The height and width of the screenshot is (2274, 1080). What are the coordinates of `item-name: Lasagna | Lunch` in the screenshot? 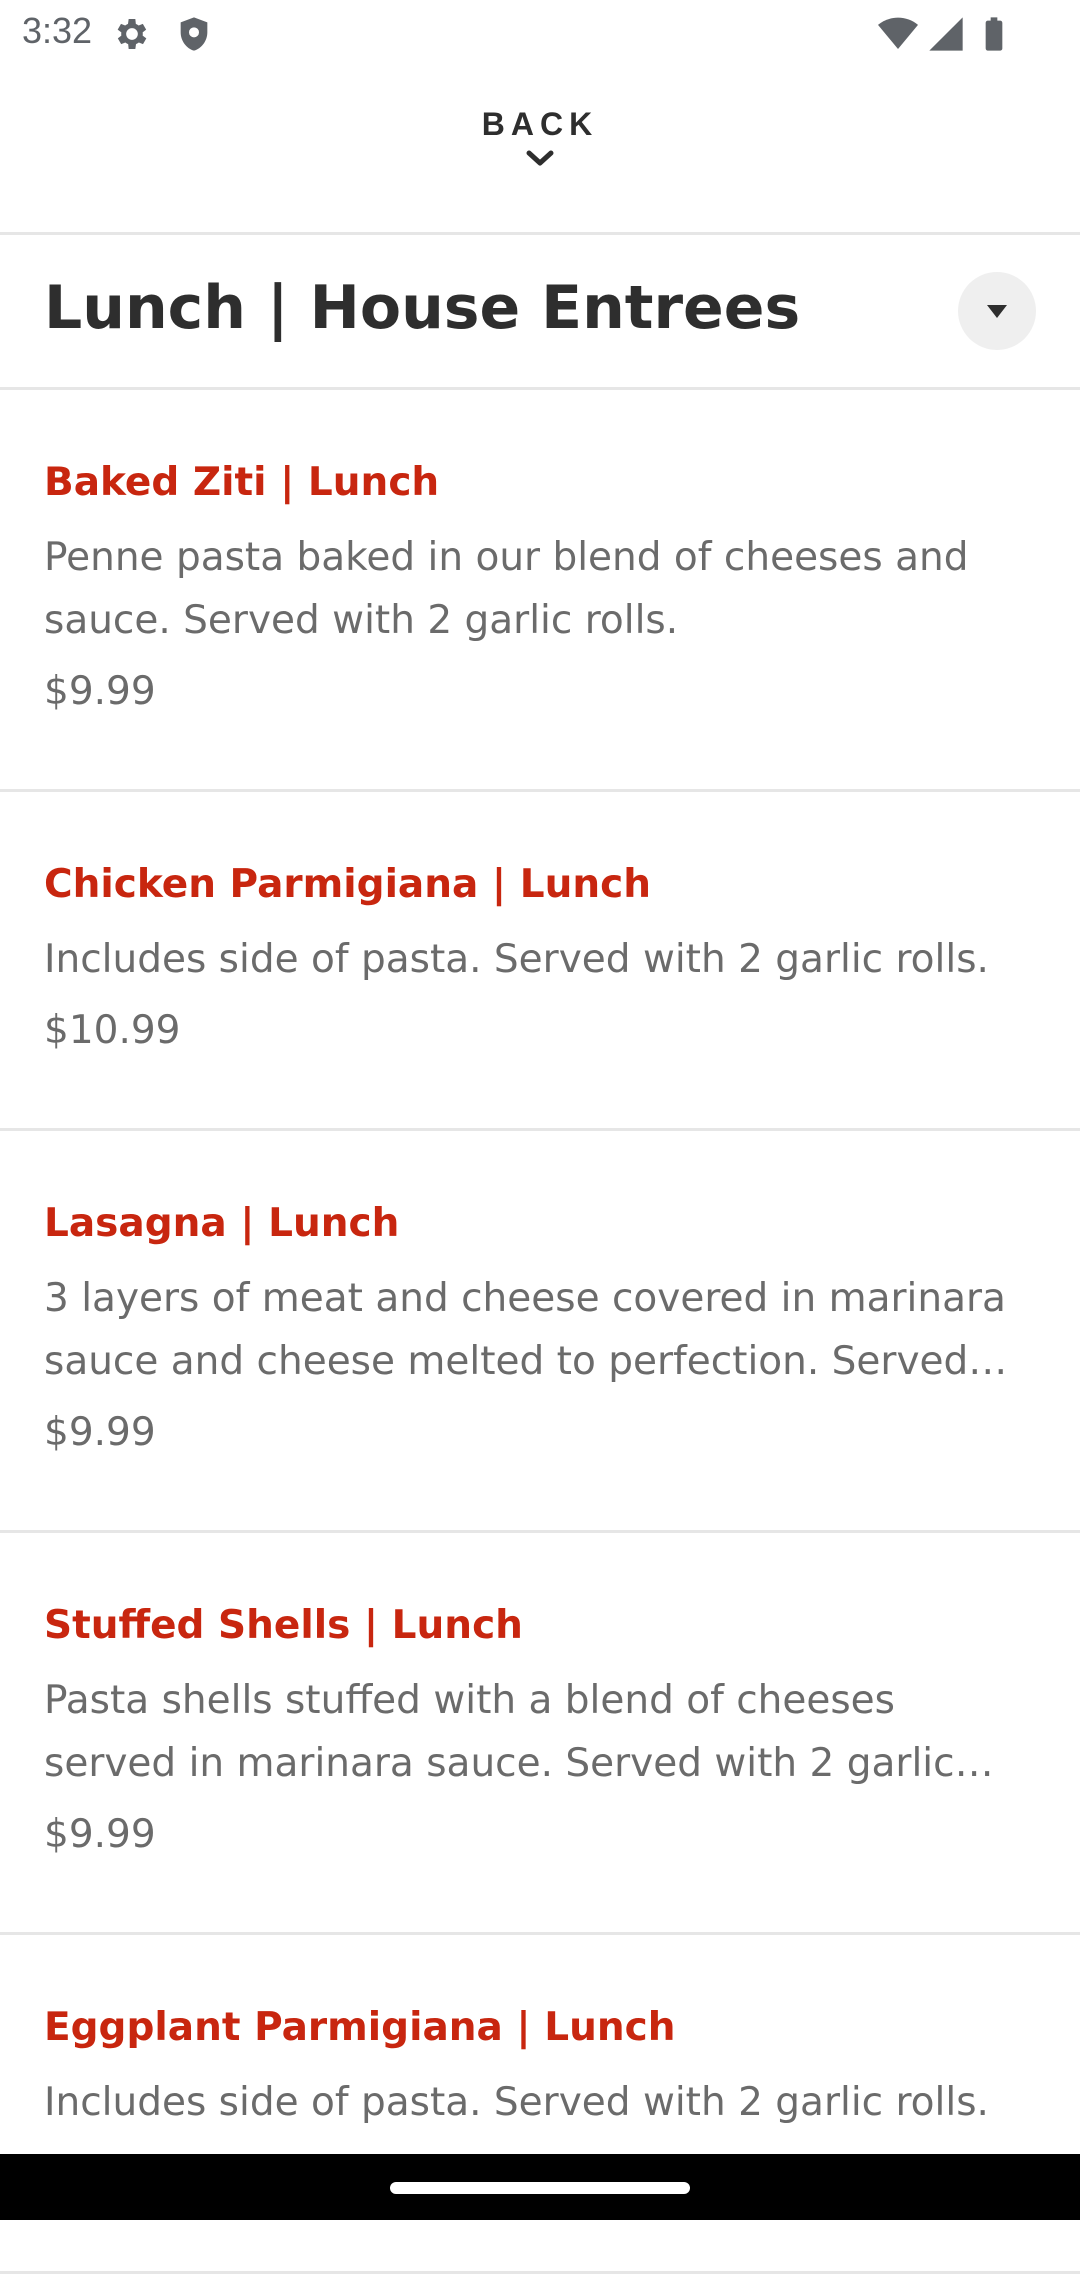 It's located at (222, 1223).